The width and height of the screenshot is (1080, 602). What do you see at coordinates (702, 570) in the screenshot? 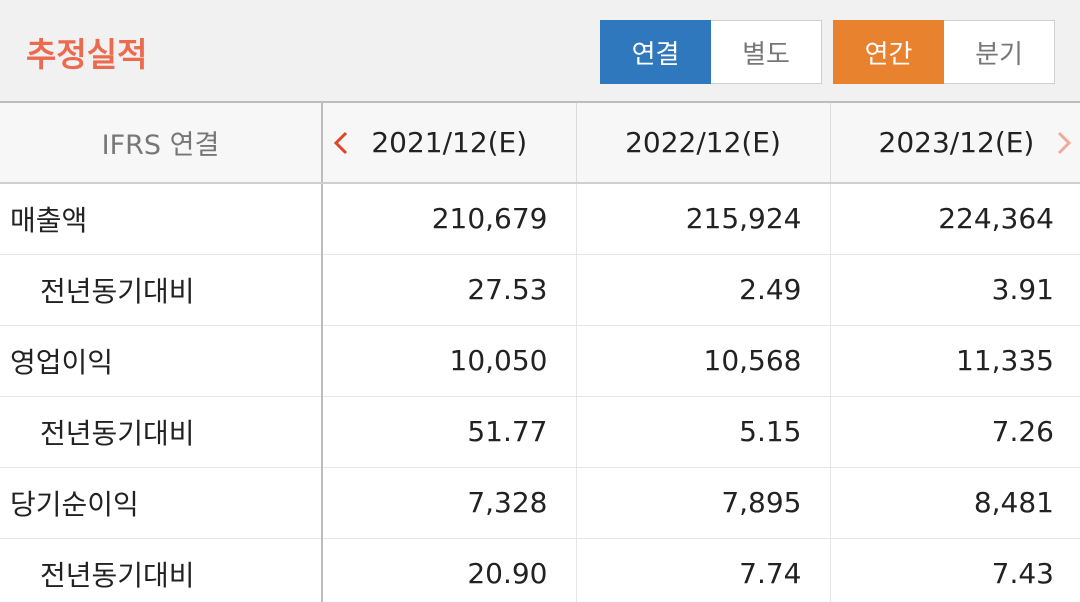
I see `cell-value: 7.74` at bounding box center [702, 570].